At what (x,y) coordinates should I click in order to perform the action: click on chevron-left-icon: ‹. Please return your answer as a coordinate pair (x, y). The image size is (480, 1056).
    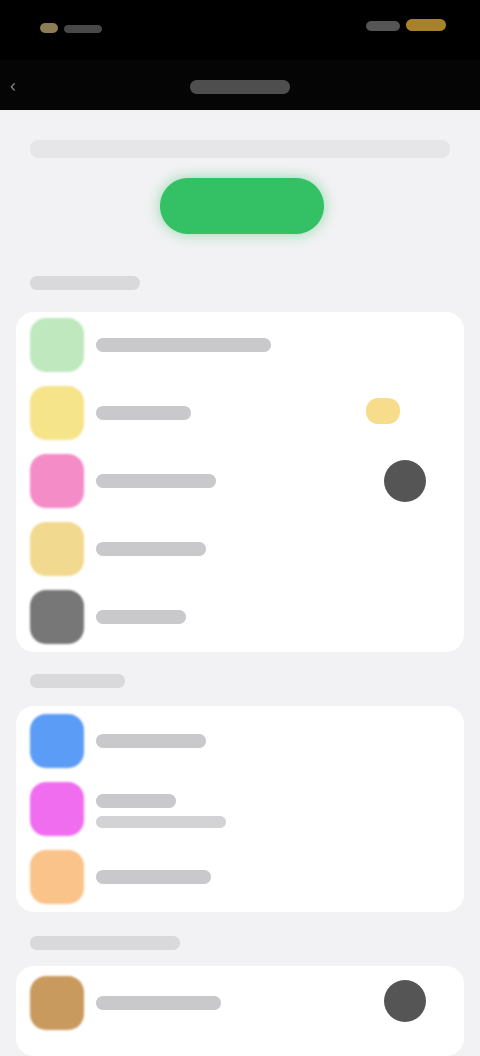
    Looking at the image, I should click on (20, 86).